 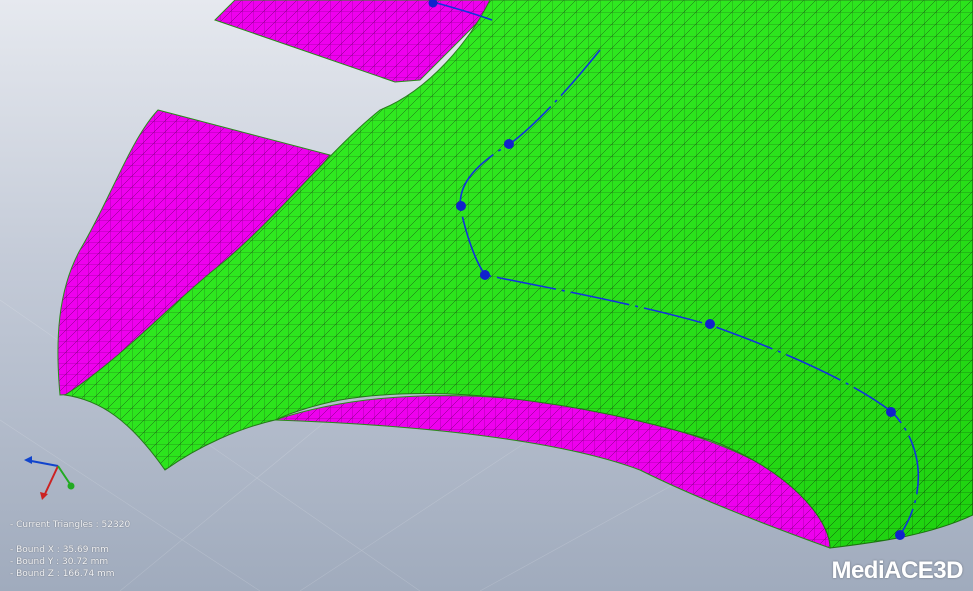 I want to click on current-triangles-readout: - Current Triangles : 52320, so click(x=70, y=525).